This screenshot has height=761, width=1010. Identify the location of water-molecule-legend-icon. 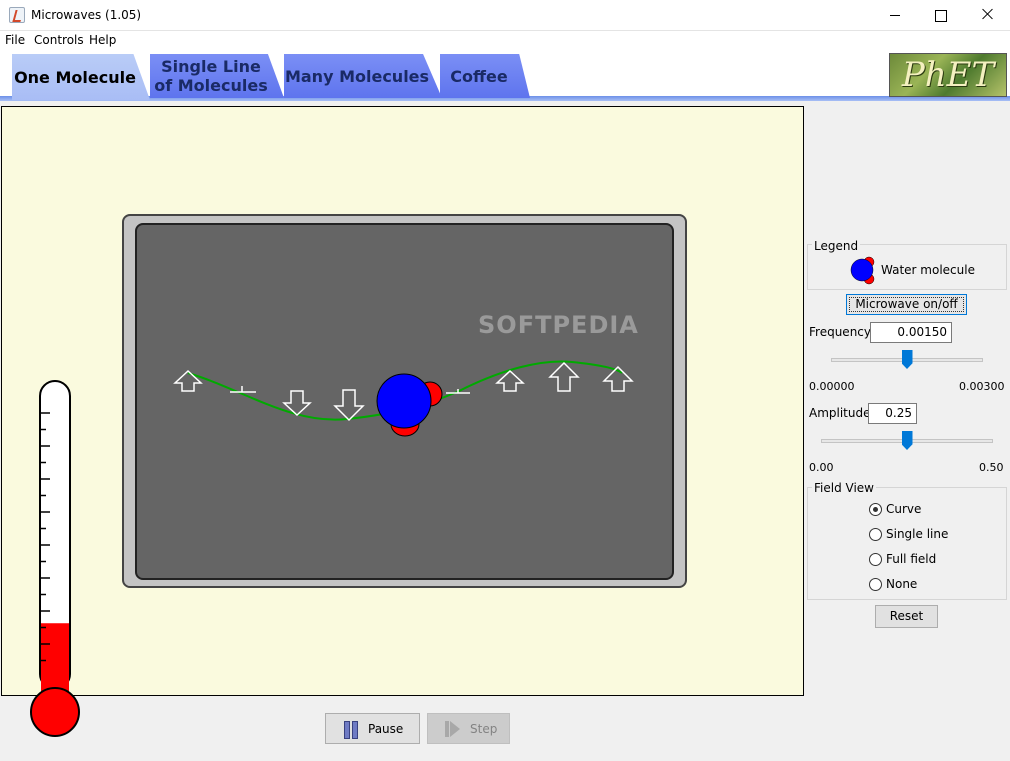
(862, 270).